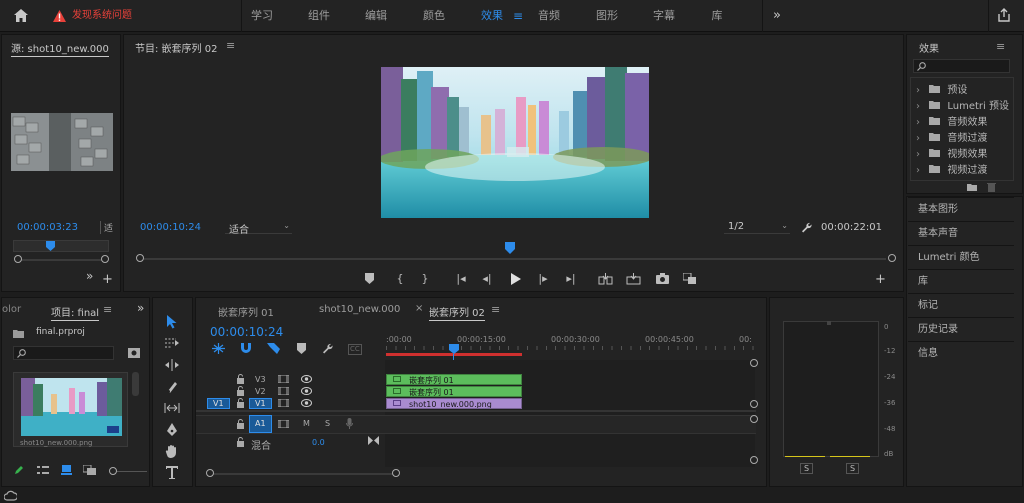 The image size is (1024, 503). I want to click on program-zoom-handle-left, so click(140, 258).